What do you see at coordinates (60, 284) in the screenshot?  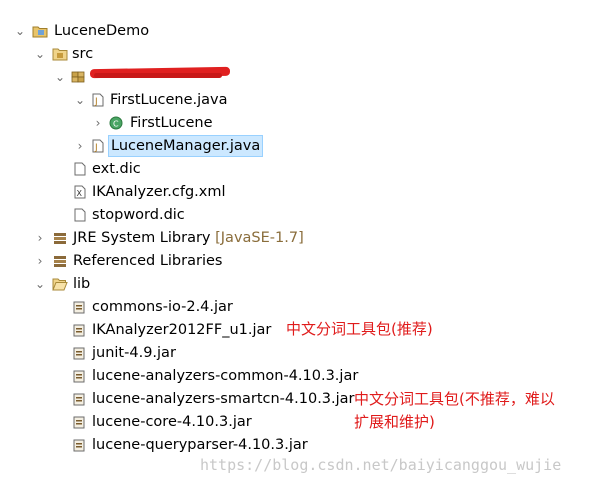 I see `open-folder-icon` at bounding box center [60, 284].